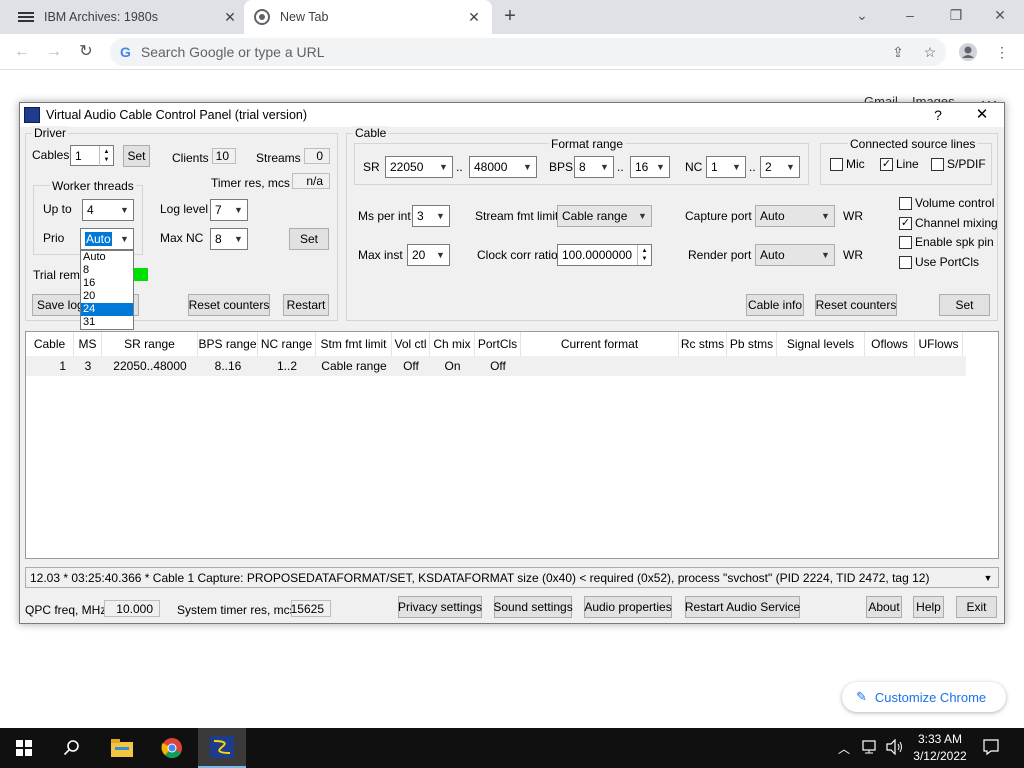 This screenshot has height=768, width=1024. I want to click on column-header: Stm fmt limit, so click(354, 344).